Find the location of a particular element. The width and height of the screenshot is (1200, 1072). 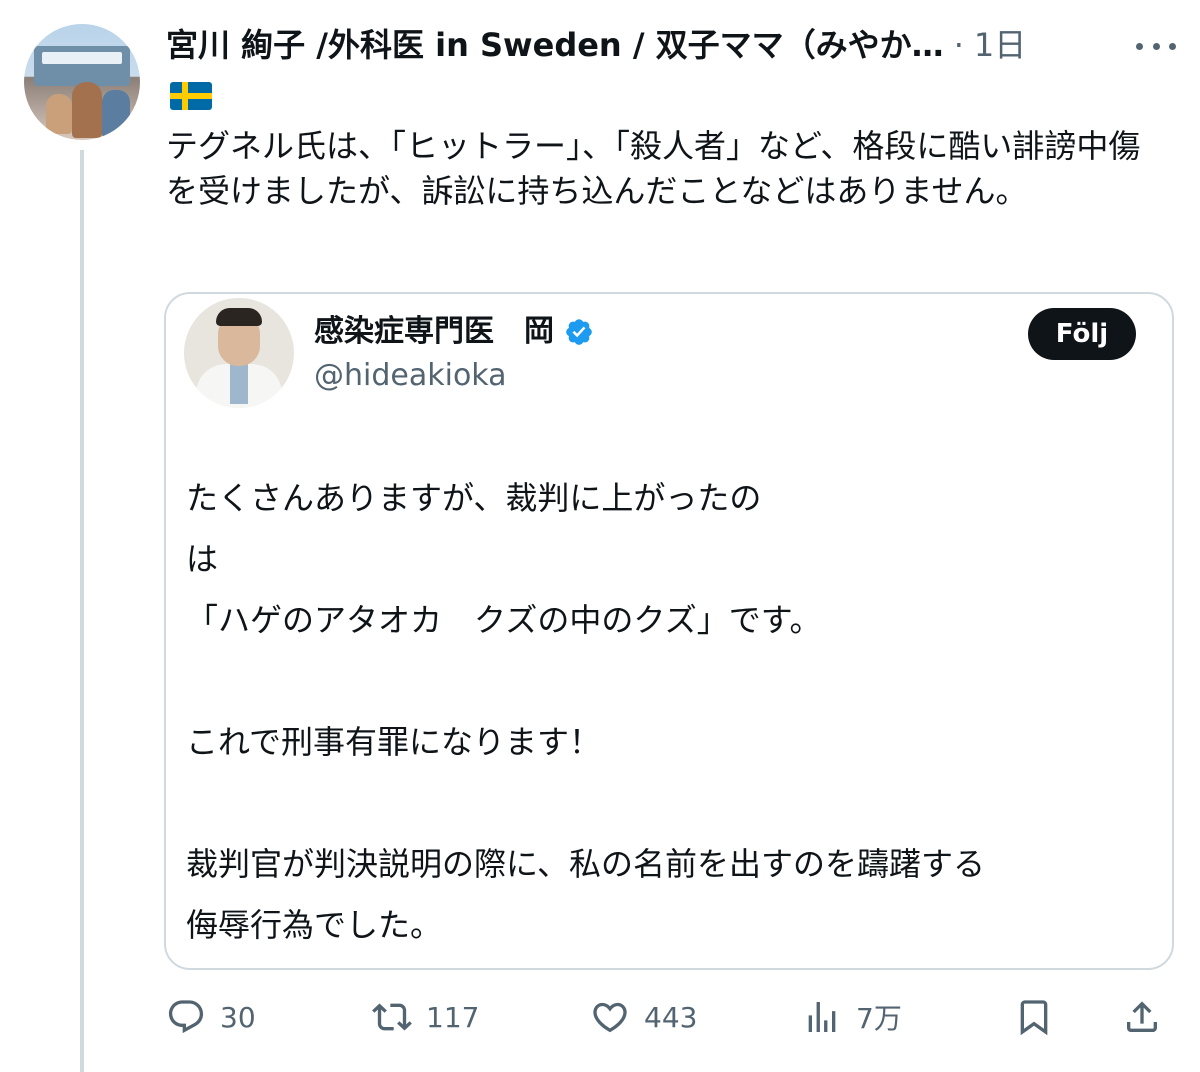

views-button: 7万 is located at coordinates (852, 1017).